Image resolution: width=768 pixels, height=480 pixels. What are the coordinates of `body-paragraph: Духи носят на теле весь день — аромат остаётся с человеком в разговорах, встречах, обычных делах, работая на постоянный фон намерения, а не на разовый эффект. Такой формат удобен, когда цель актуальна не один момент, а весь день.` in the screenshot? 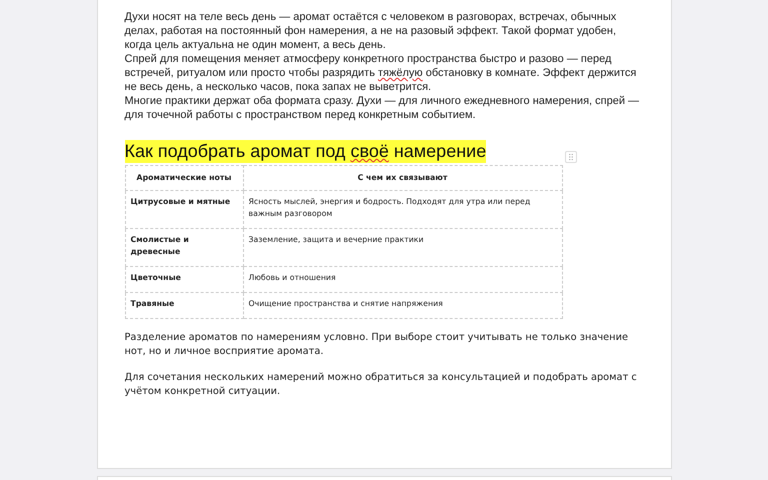 It's located at (371, 31).